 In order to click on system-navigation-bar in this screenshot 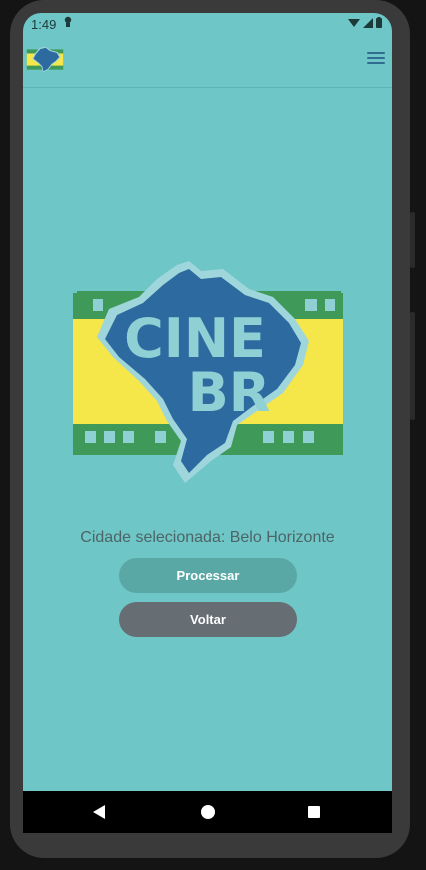, I will do `click(207, 812)`.